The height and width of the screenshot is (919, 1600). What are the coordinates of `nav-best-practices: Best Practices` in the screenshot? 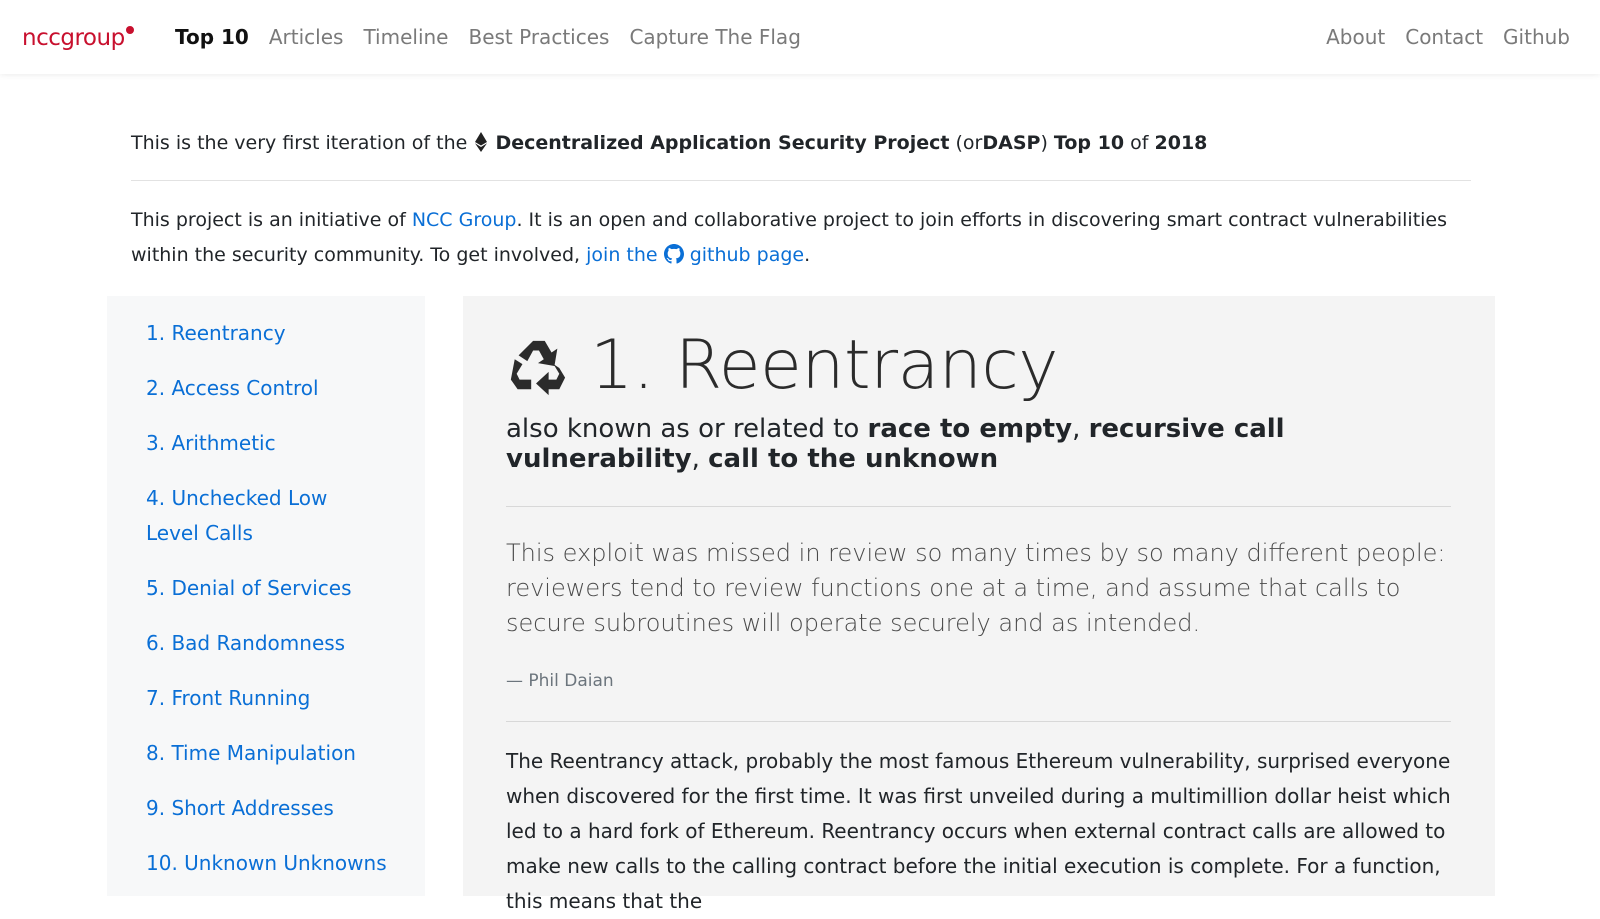 It's located at (538, 37).